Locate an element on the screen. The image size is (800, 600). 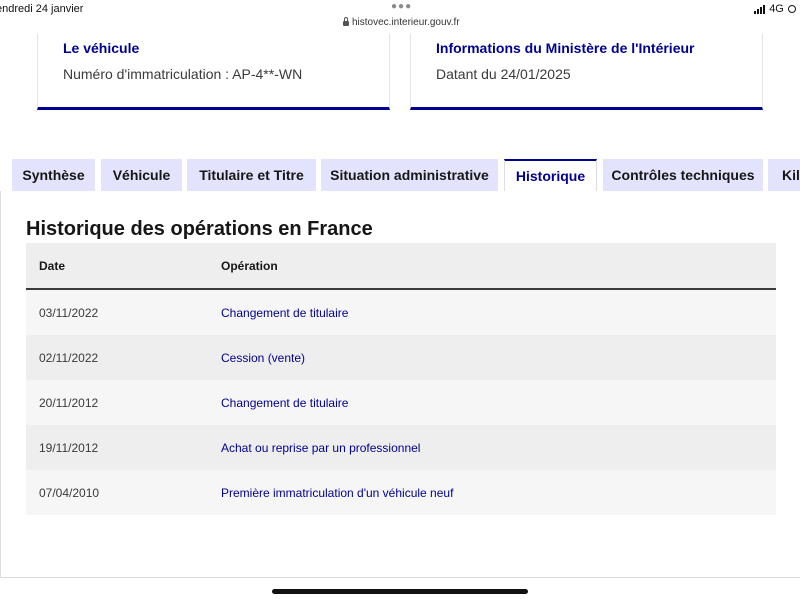
tab-titulaire-titre: Titulaire et Titre is located at coordinates (251, 175).